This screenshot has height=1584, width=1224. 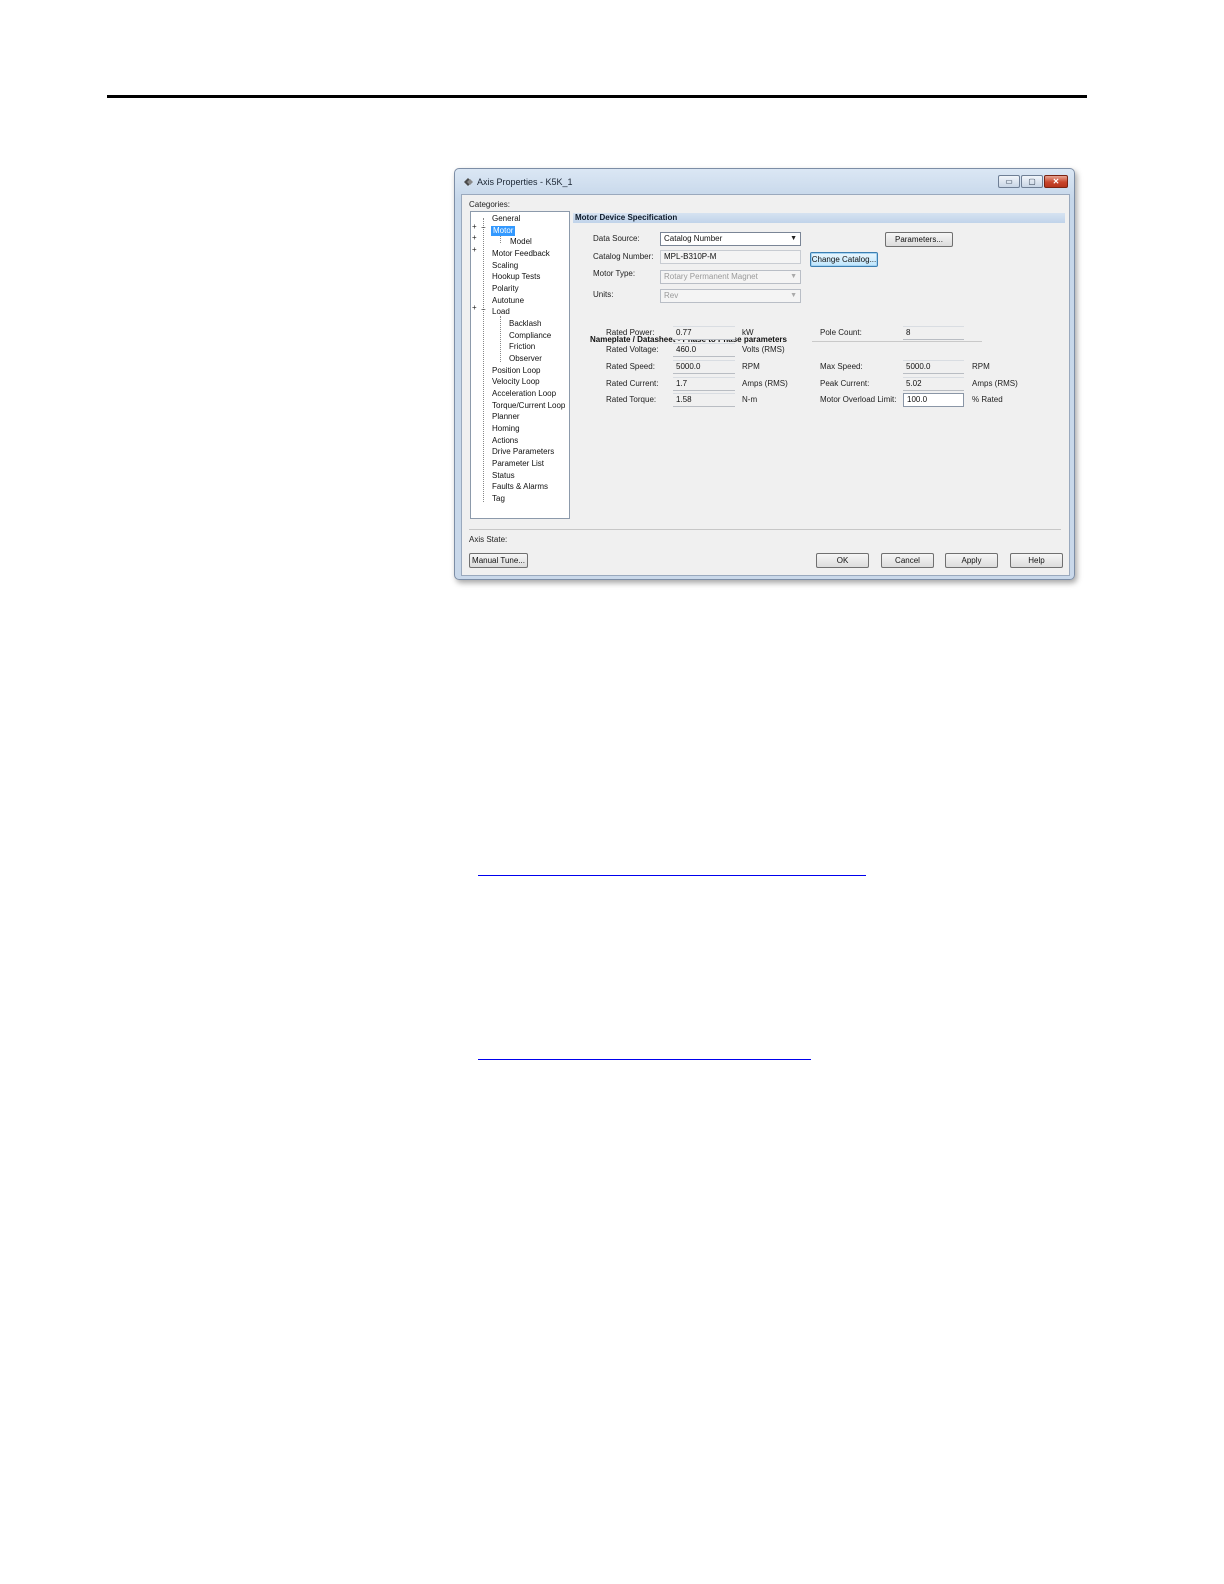 What do you see at coordinates (933, 333) in the screenshot?
I see `pole-count-field: 8` at bounding box center [933, 333].